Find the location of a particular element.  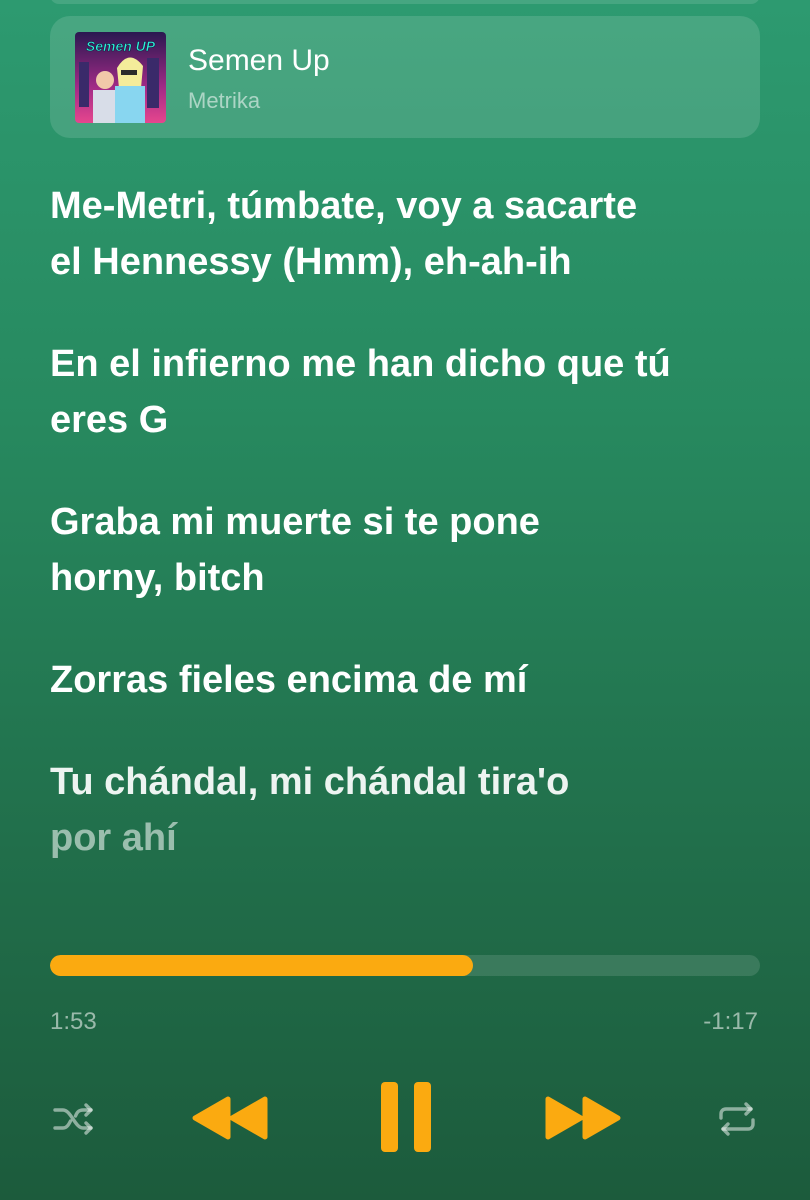

lyric-line: Zorras fieles encima de mí is located at coordinates (410, 680).